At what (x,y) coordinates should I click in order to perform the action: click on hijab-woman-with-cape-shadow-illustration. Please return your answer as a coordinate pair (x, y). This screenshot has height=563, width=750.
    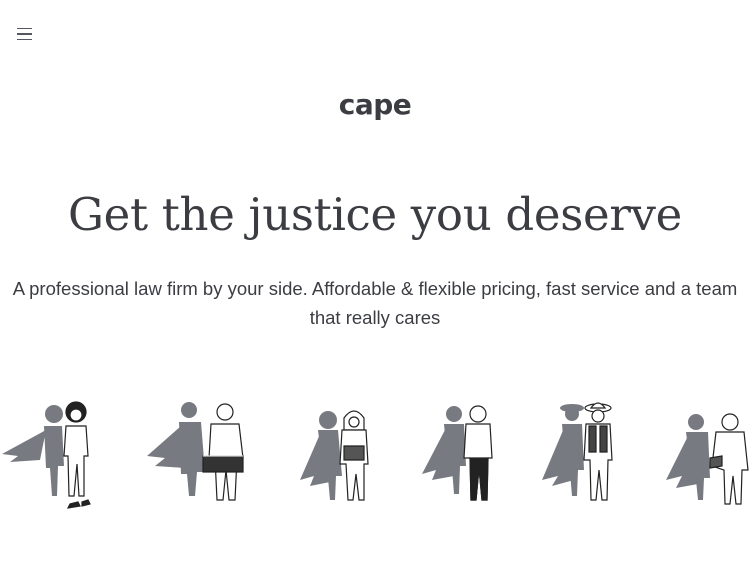
    Looking at the image, I should click on (334, 455).